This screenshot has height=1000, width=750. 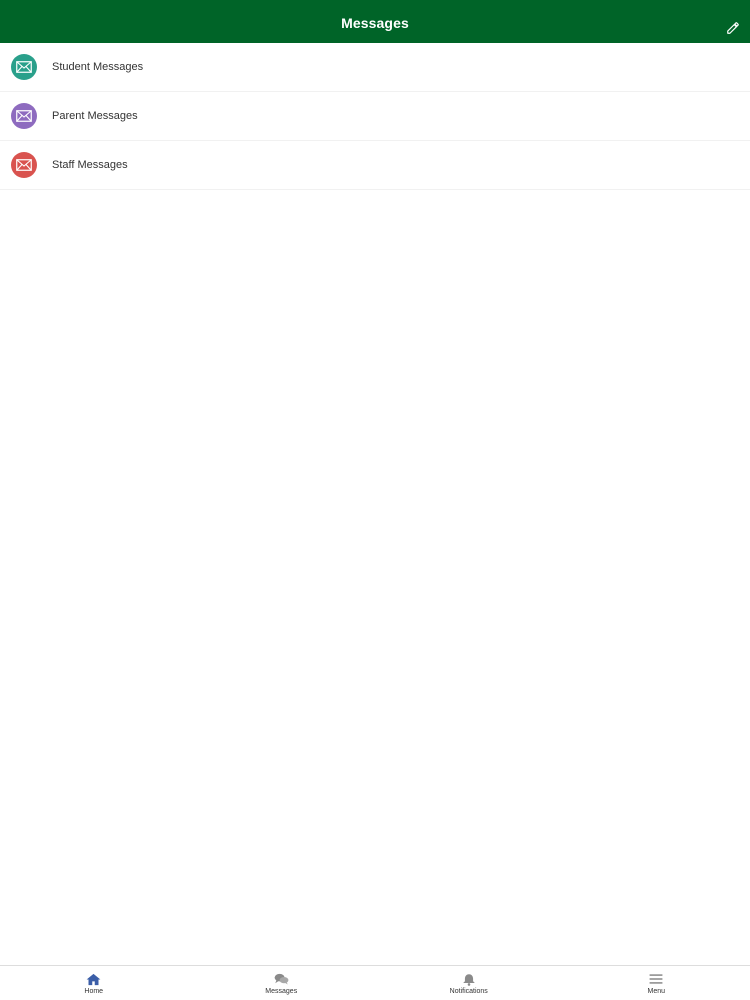 What do you see at coordinates (656, 979) in the screenshot?
I see `hamburger-menu-icon` at bounding box center [656, 979].